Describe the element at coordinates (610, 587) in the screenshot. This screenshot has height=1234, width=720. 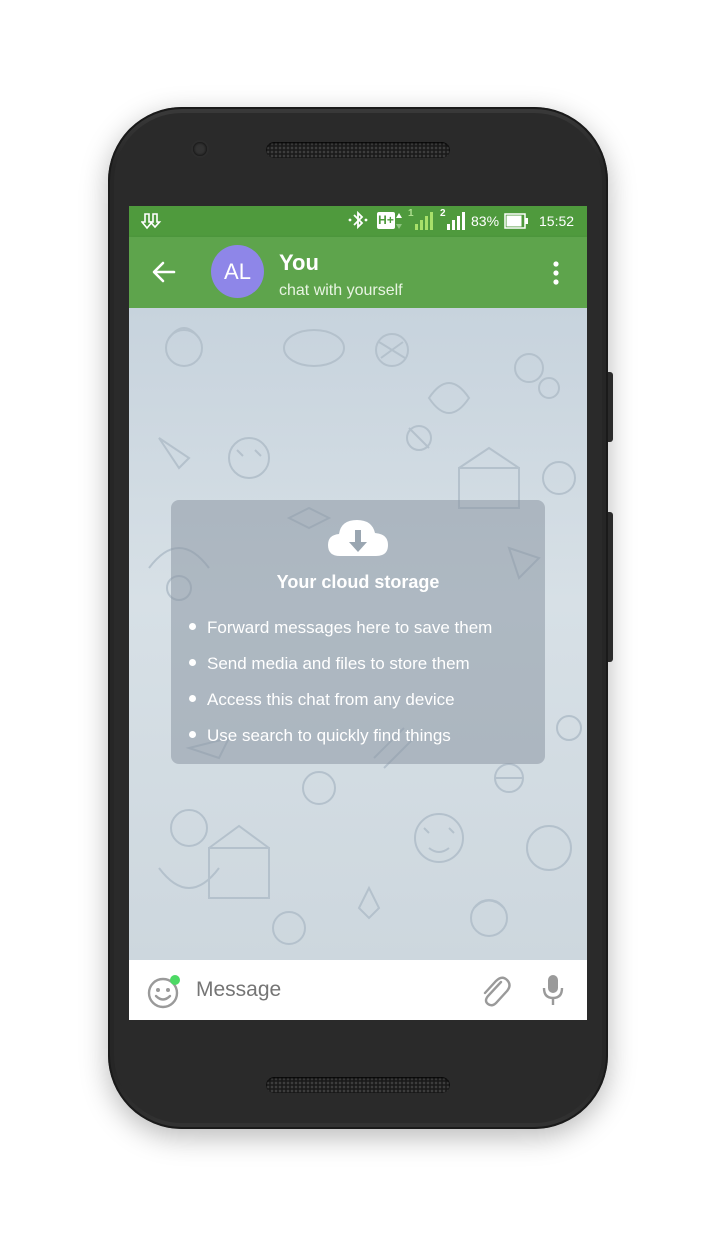
I see `volume-button` at that location.